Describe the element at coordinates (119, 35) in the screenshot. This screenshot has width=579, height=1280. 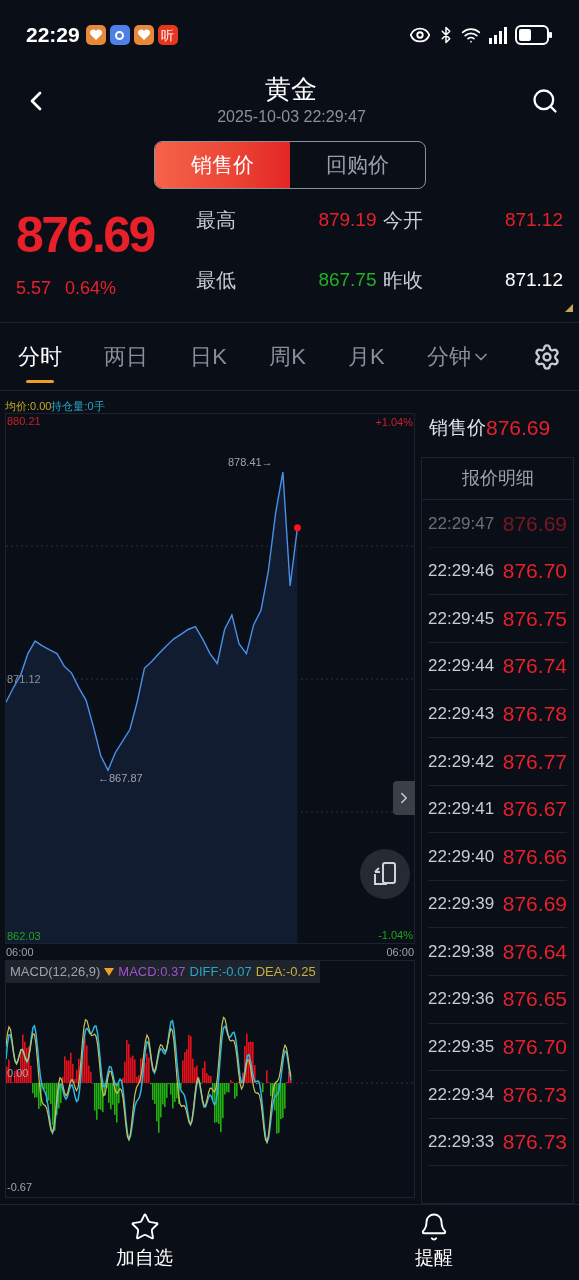
I see `app-icon` at that location.